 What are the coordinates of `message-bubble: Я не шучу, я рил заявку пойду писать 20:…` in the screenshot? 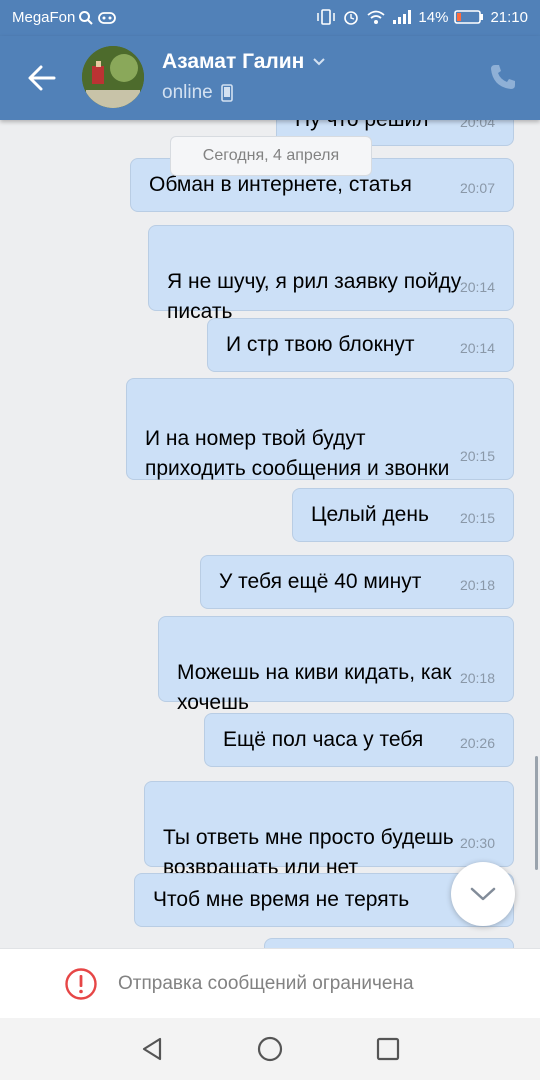 It's located at (331, 274).